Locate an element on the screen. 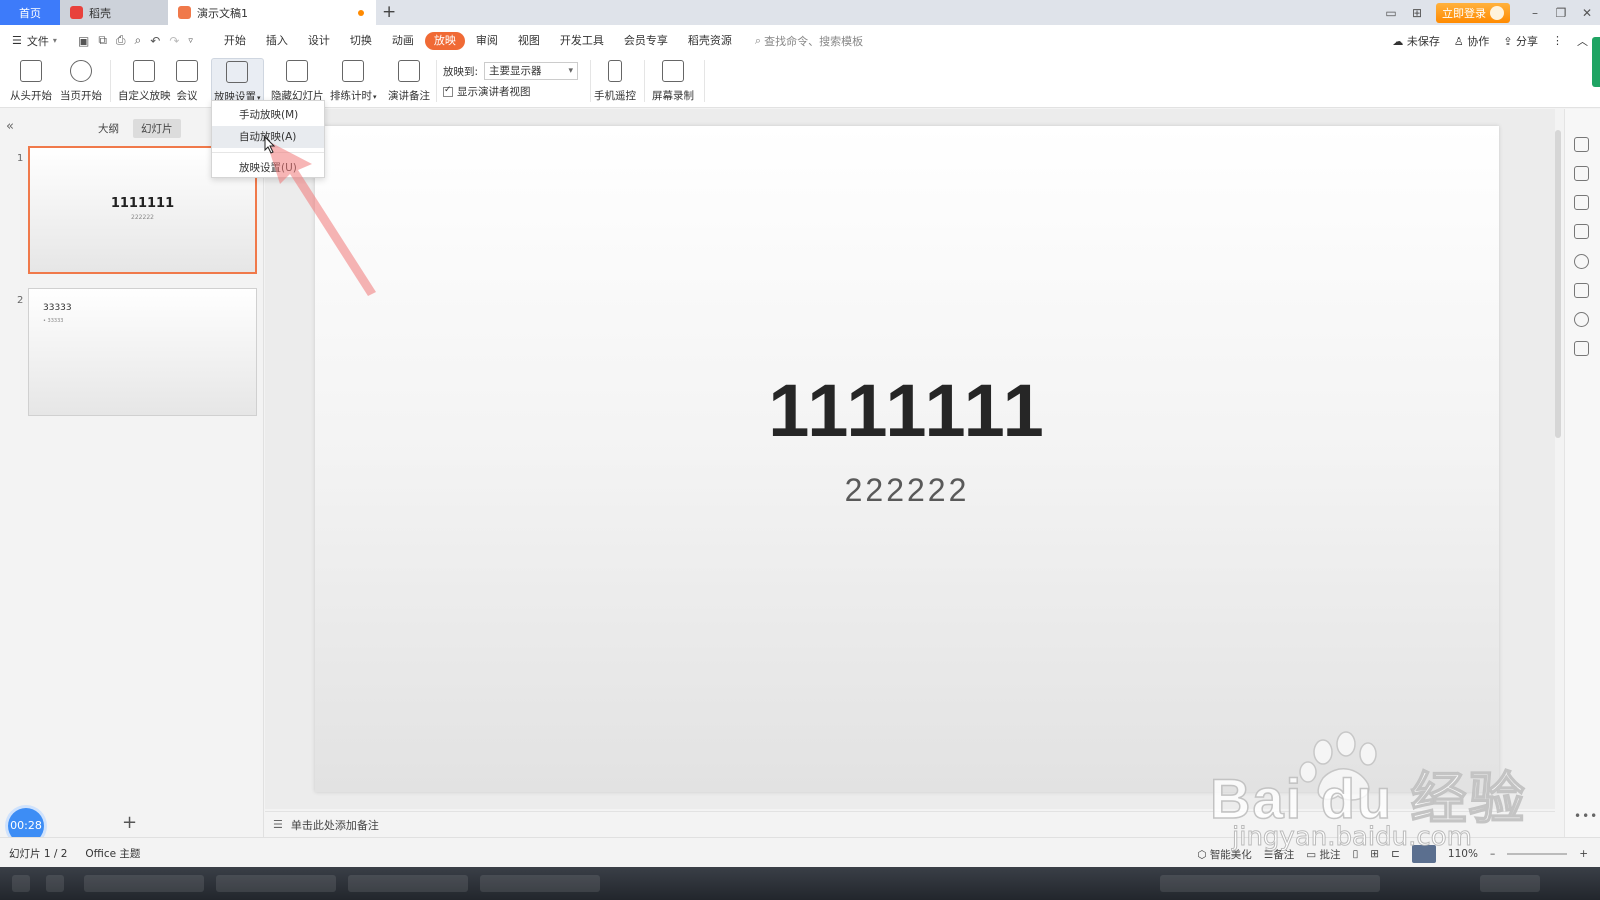 The height and width of the screenshot is (900, 1600). taskview-icon is located at coordinates (55, 883).